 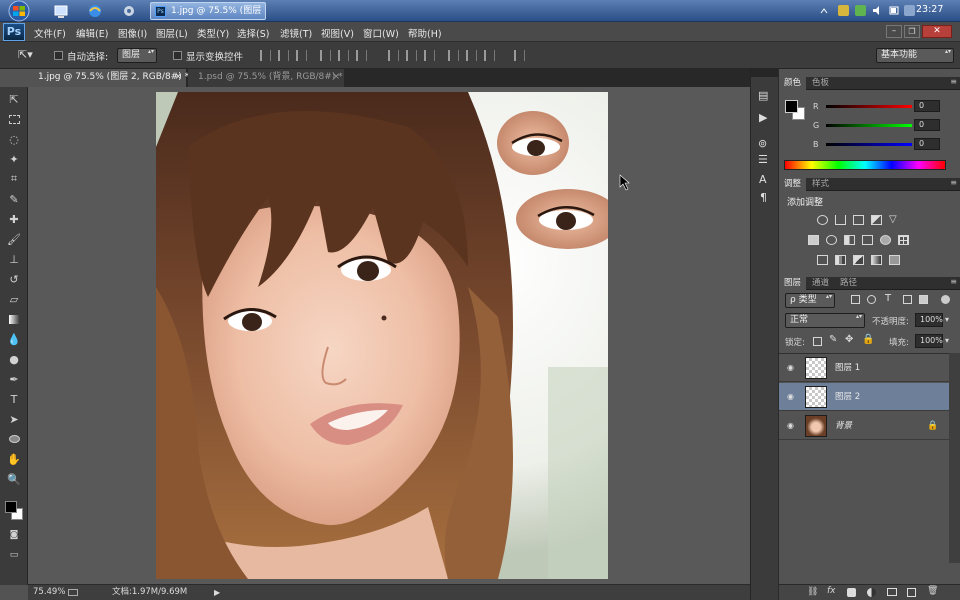 I want to click on align-vcenter-icon, so click(x=283, y=55).